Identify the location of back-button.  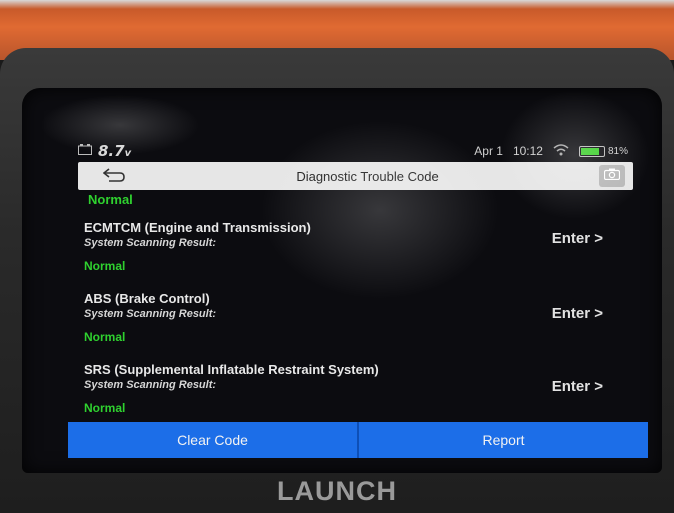
(114, 176).